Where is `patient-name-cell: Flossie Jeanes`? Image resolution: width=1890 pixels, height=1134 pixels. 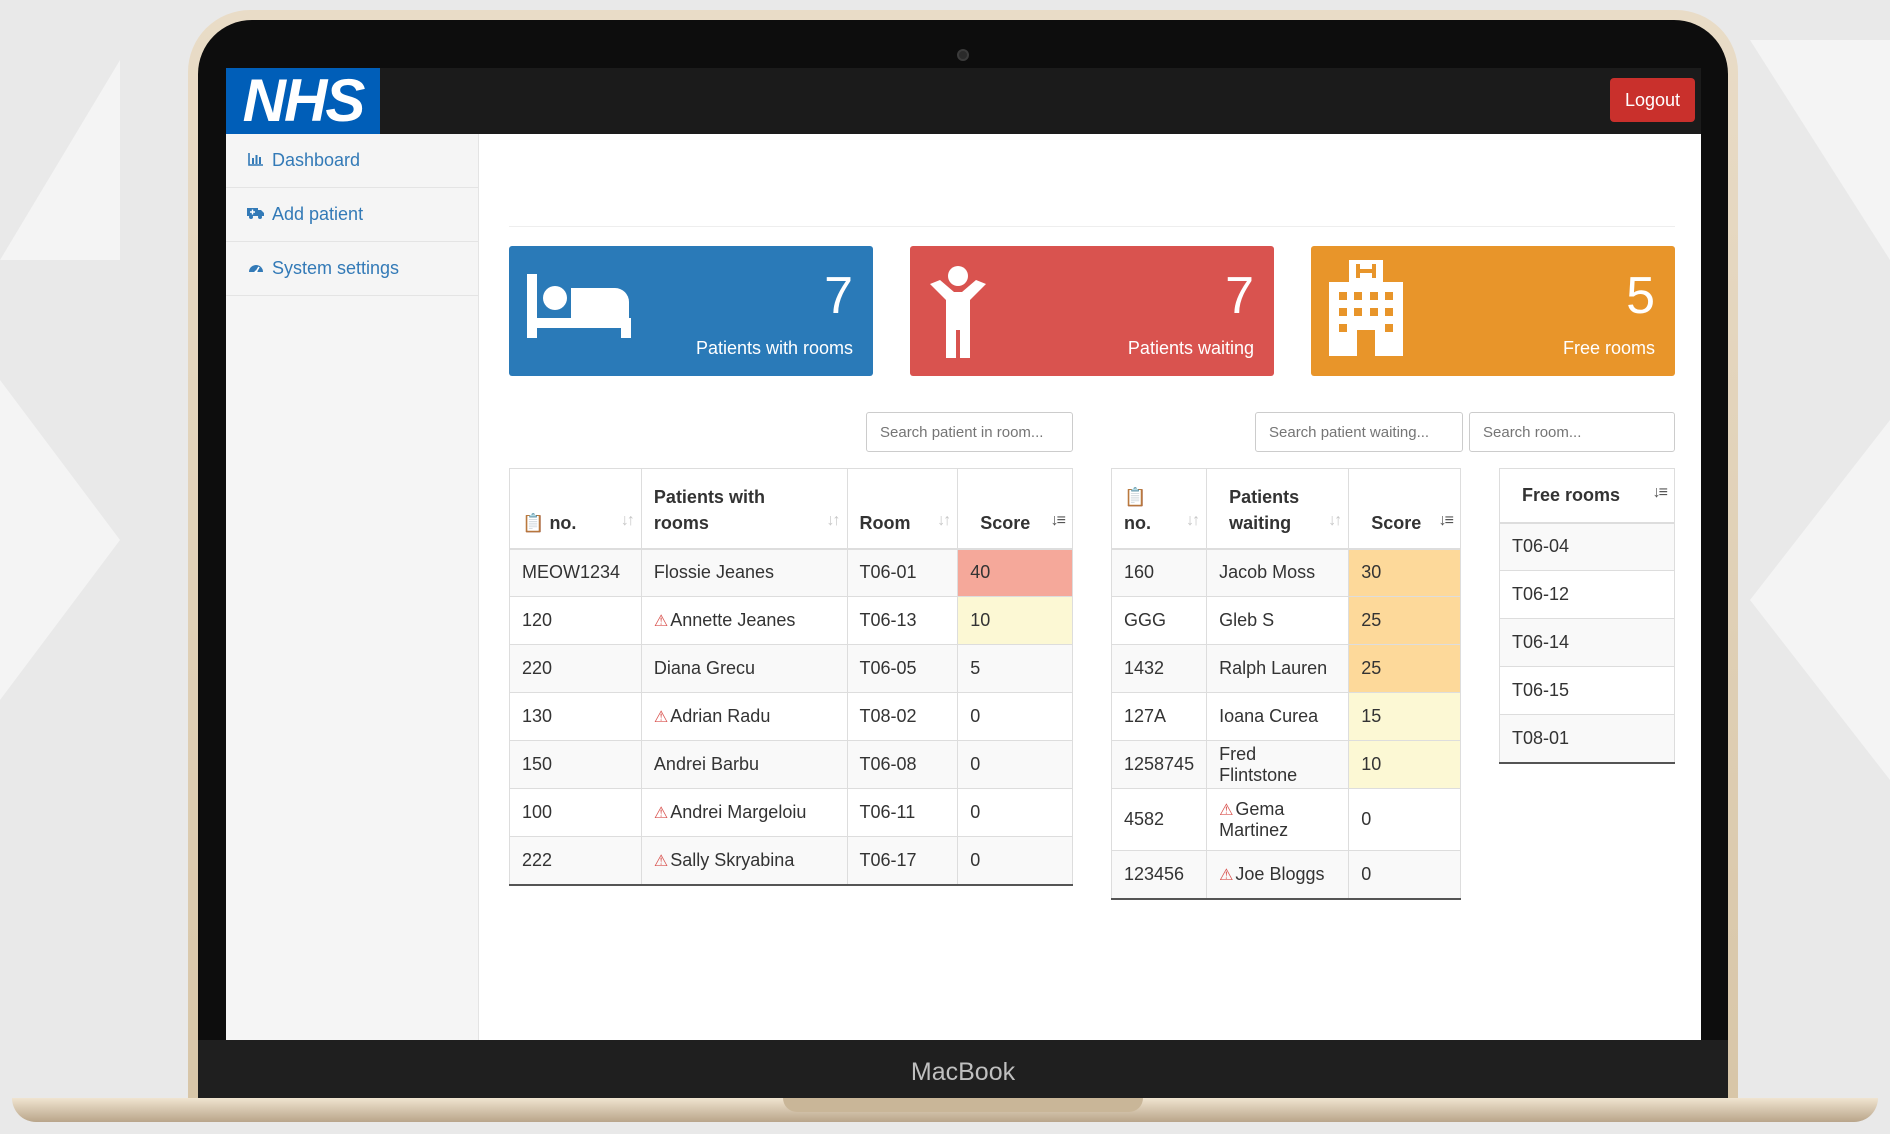
patient-name-cell: Flossie Jeanes is located at coordinates (744, 572).